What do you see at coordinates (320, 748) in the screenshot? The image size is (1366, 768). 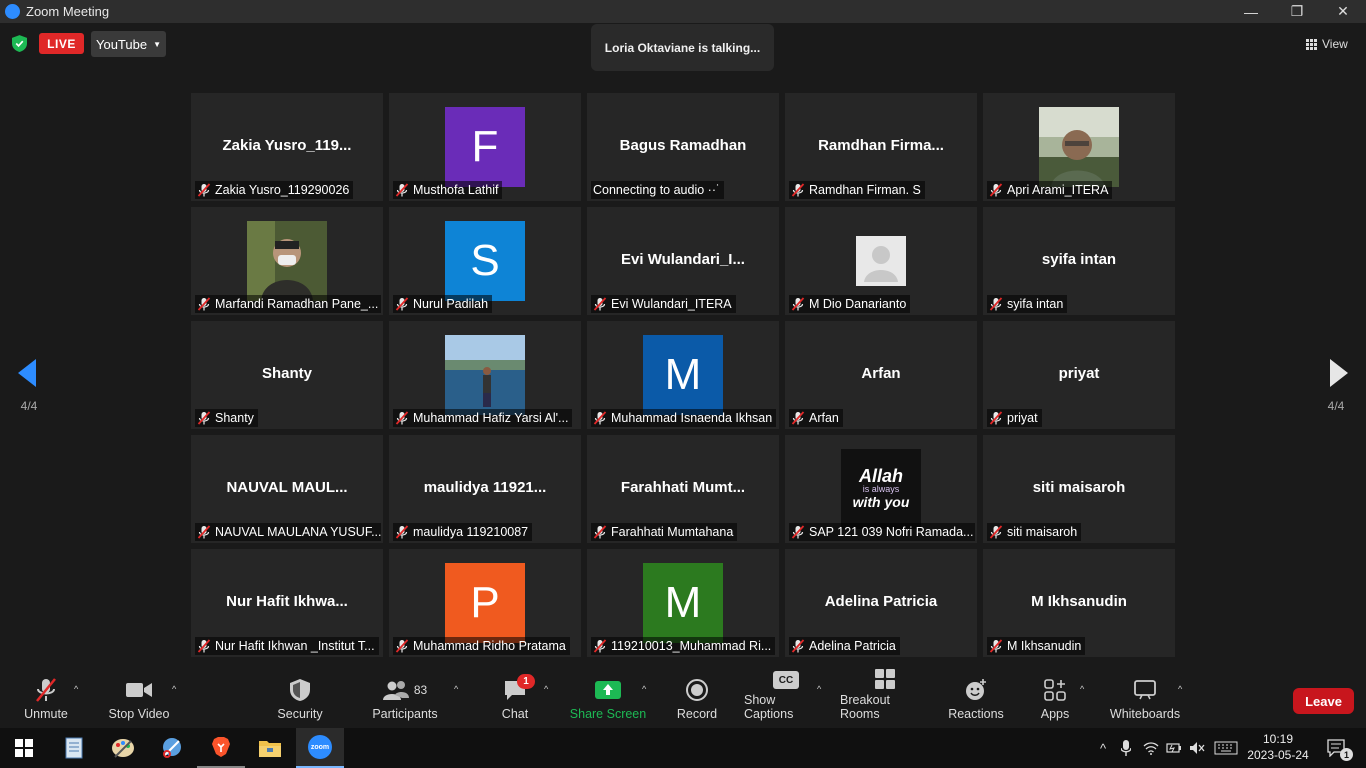 I see `zoom-taskbar-icon: zoom` at bounding box center [320, 748].